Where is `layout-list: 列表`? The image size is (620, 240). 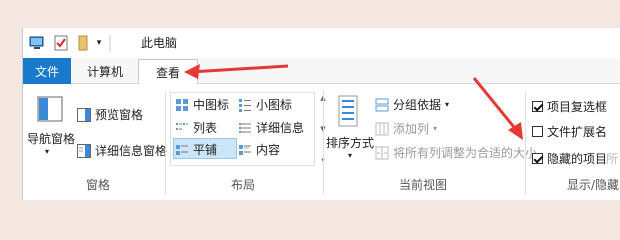
layout-list: 列表 is located at coordinates (196, 127).